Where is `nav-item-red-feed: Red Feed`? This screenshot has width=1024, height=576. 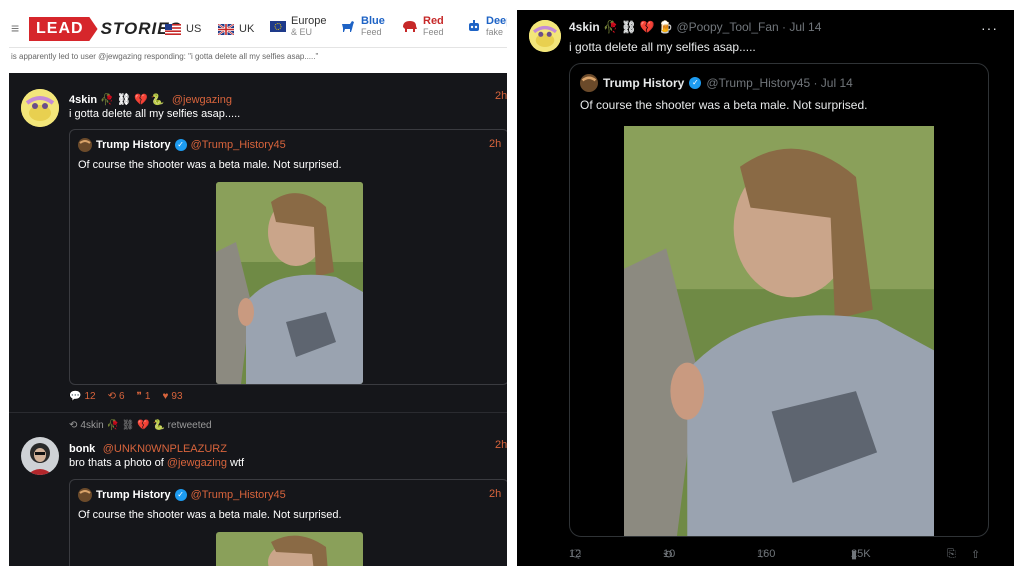 nav-item-red-feed: Red Feed is located at coordinates (423, 26).